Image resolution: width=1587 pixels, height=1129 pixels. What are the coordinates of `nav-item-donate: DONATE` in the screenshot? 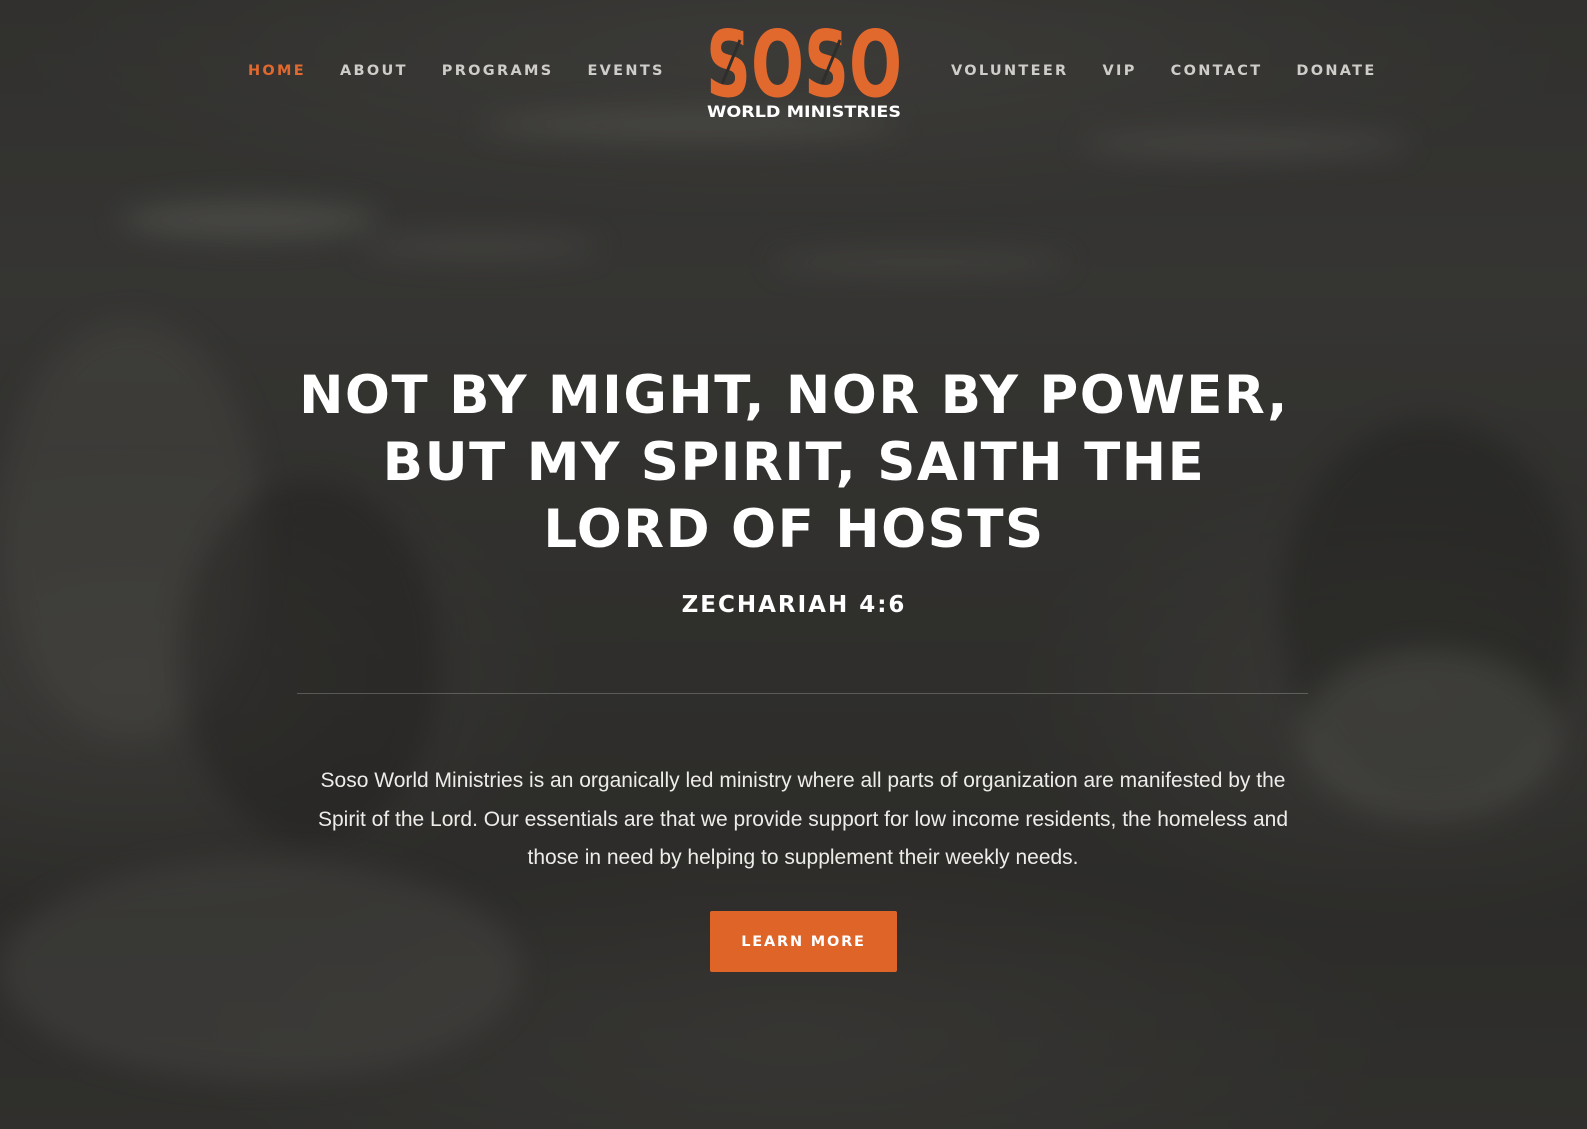 It's located at (1336, 71).